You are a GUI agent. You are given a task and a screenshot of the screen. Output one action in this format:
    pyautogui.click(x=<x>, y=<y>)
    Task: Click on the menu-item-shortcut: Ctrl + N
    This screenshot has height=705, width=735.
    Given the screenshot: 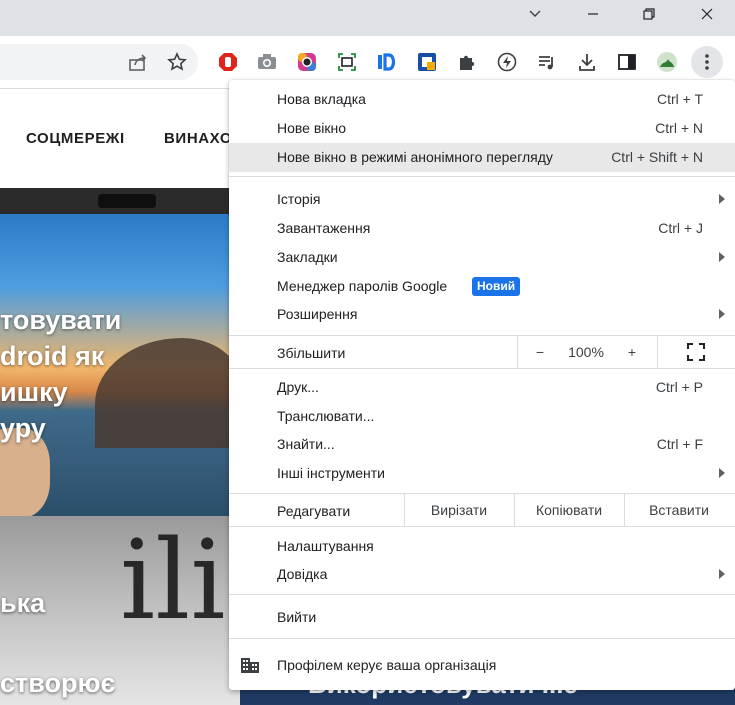 What is the action you would take?
    pyautogui.click(x=679, y=128)
    